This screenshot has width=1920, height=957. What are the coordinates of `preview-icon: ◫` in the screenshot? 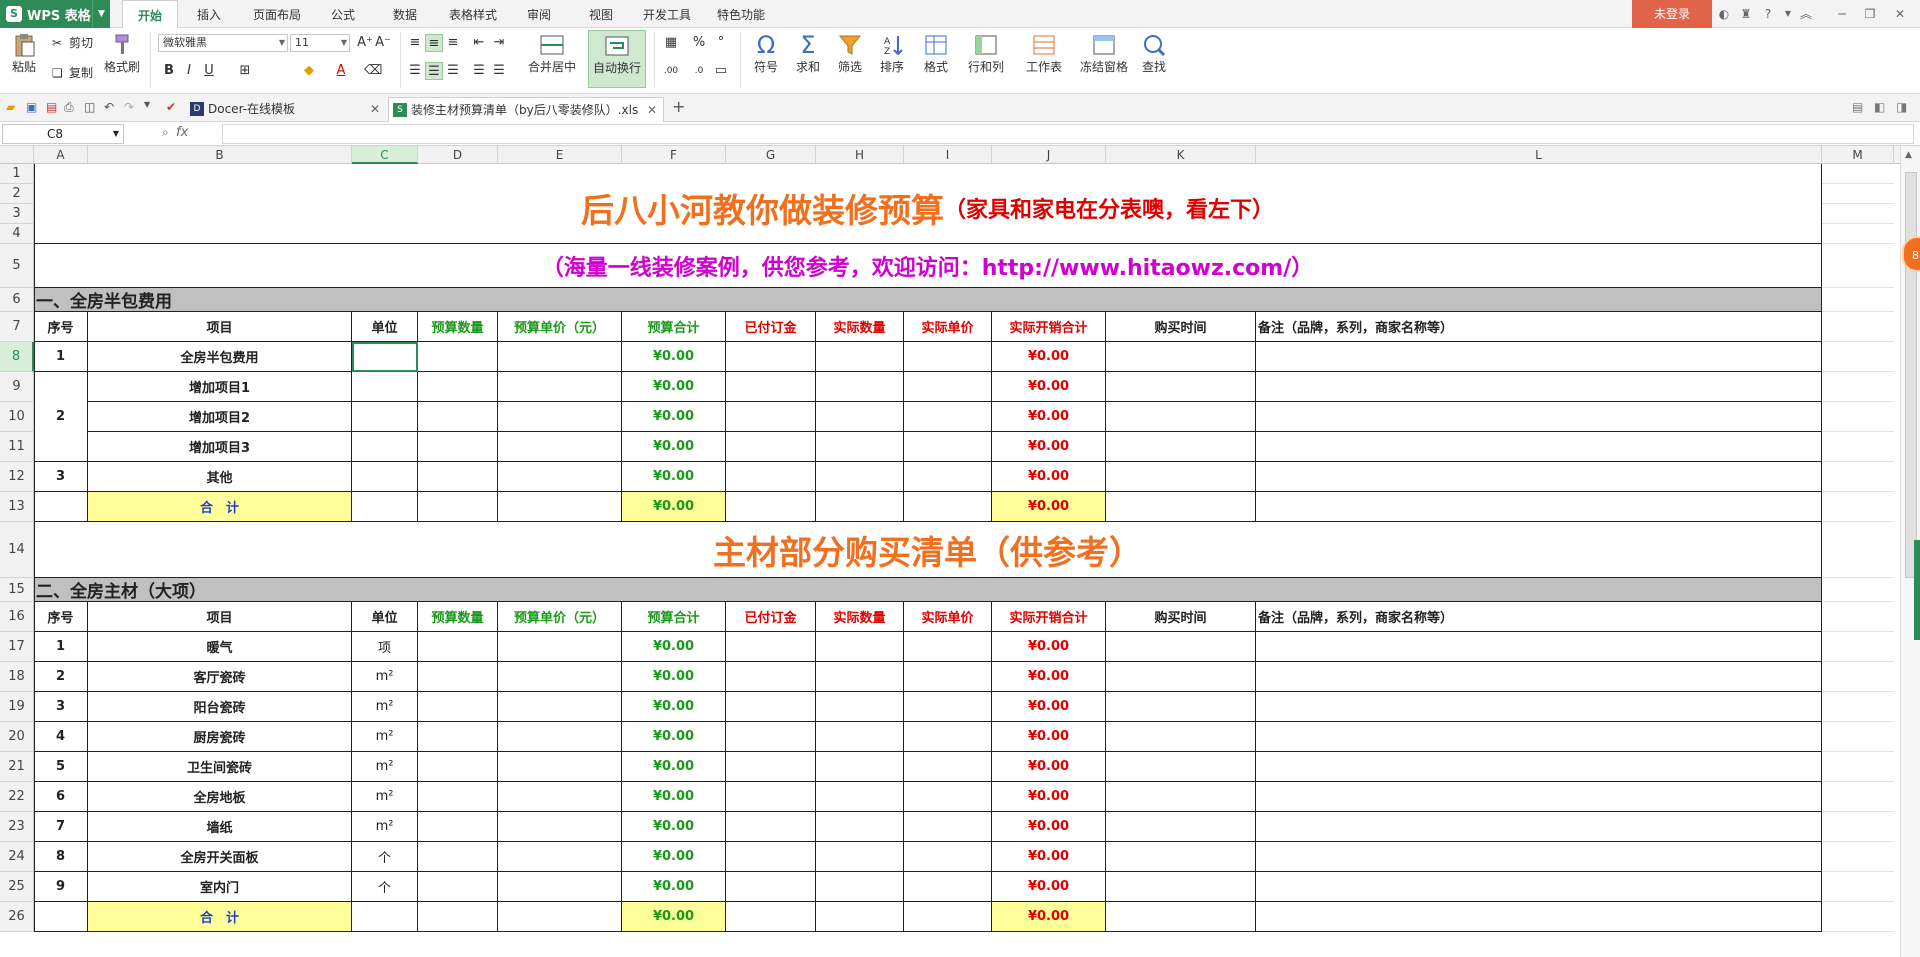 It's located at (91, 107).